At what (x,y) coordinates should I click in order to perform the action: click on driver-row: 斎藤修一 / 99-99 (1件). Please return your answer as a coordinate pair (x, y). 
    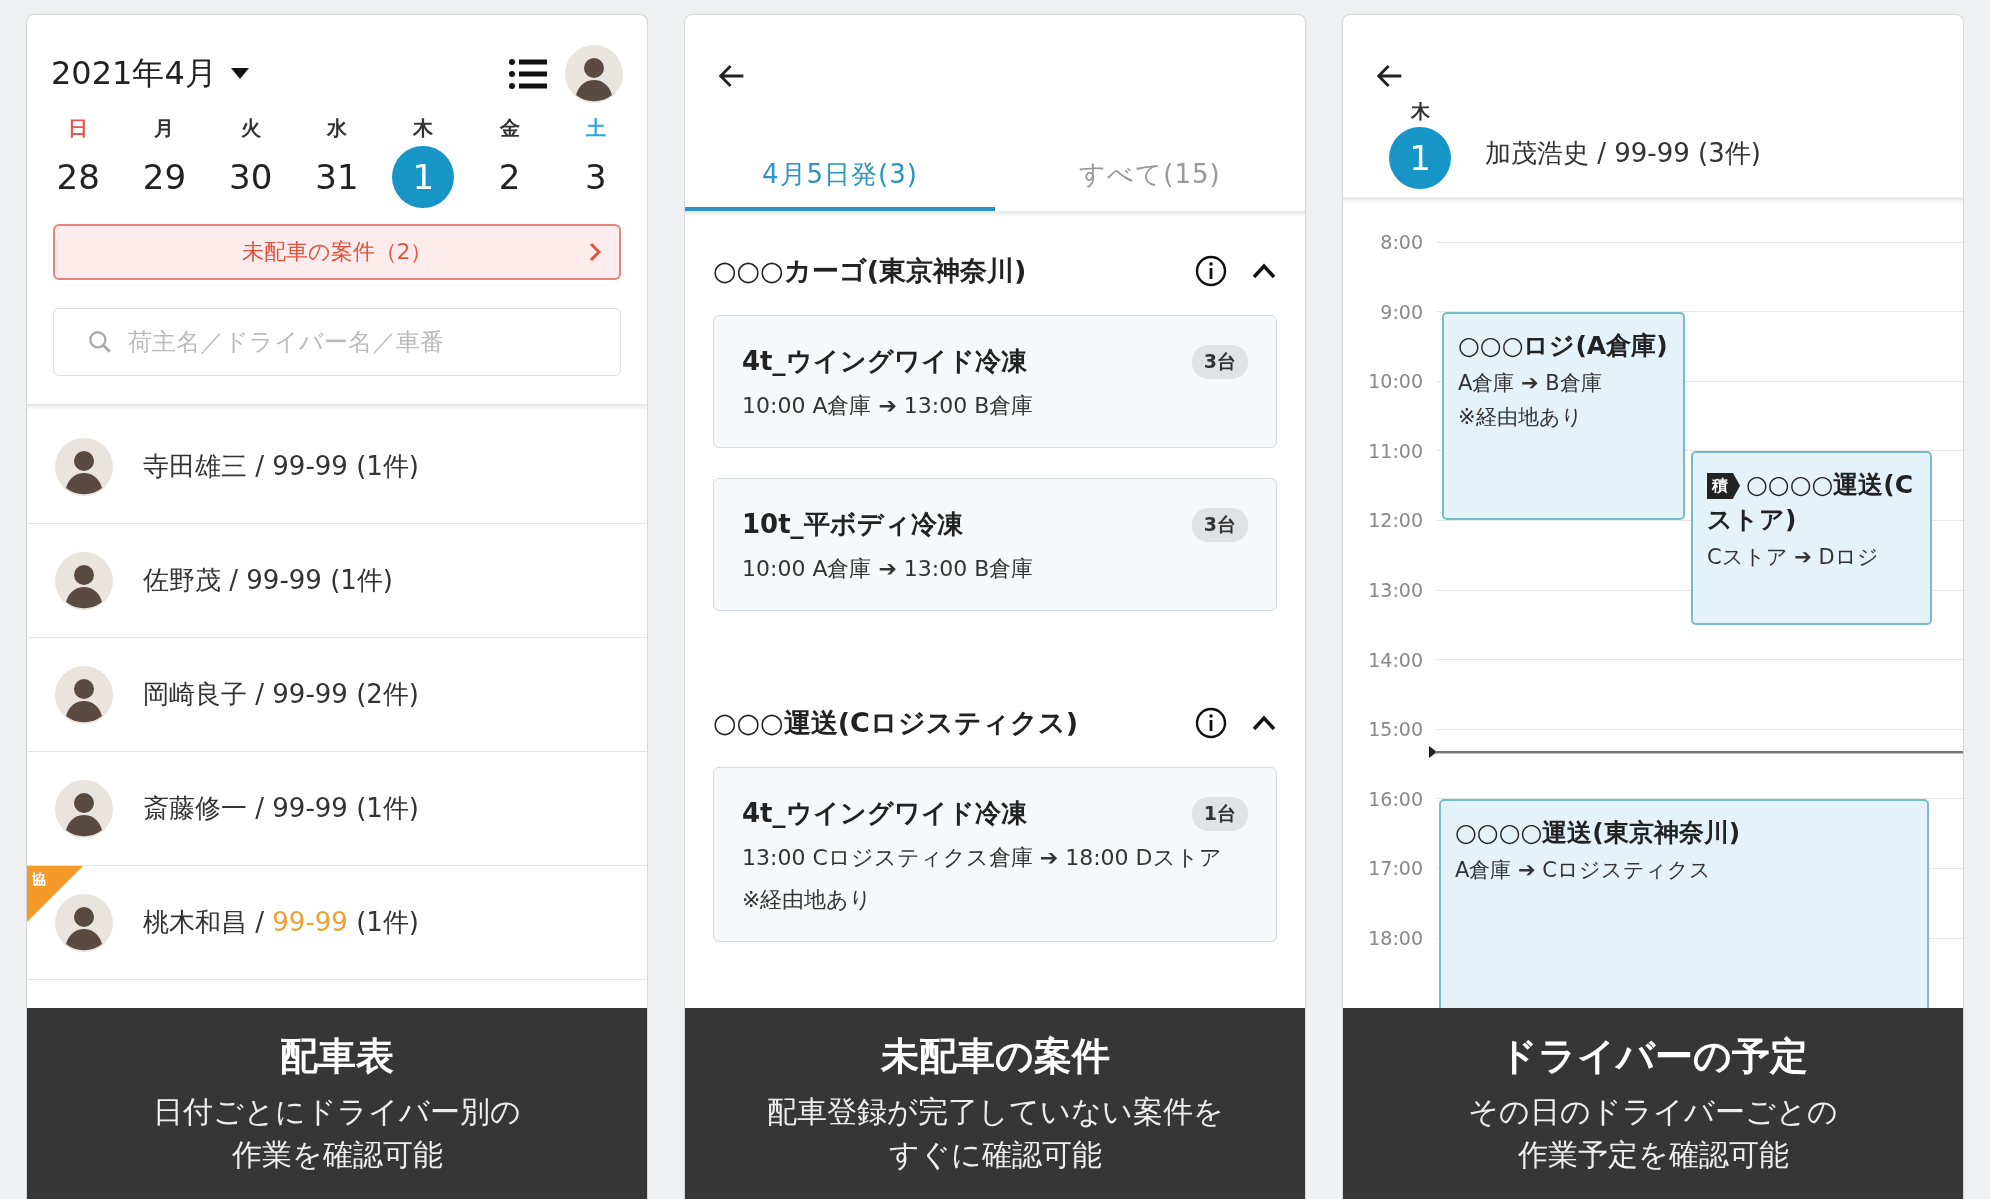
    Looking at the image, I should click on (337, 809).